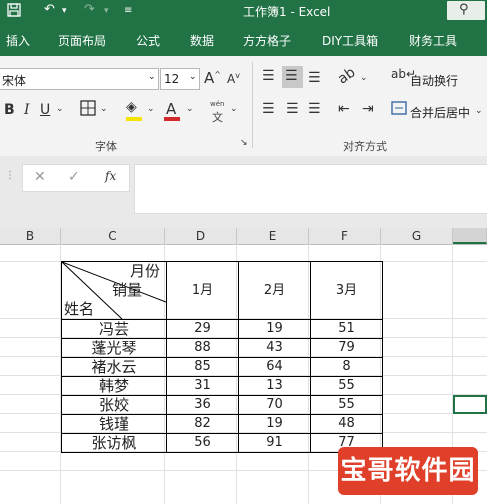 The height and width of the screenshot is (504, 487). Describe the element at coordinates (346, 424) in the screenshot. I see `value-cell: 48` at that location.